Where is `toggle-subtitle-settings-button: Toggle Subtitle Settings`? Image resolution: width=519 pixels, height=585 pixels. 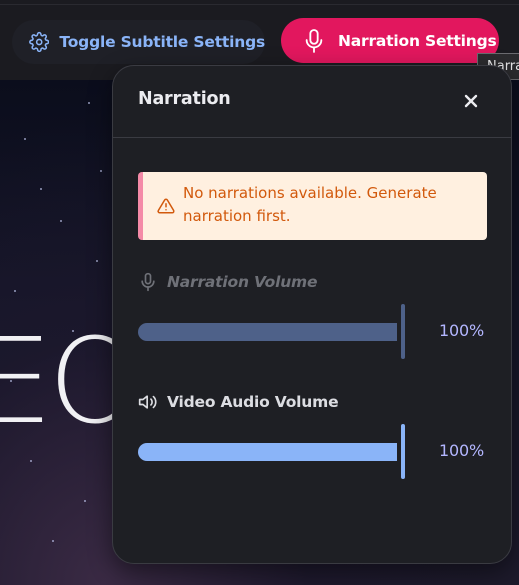
toggle-subtitle-settings-button: Toggle Subtitle Settings is located at coordinates (138, 42).